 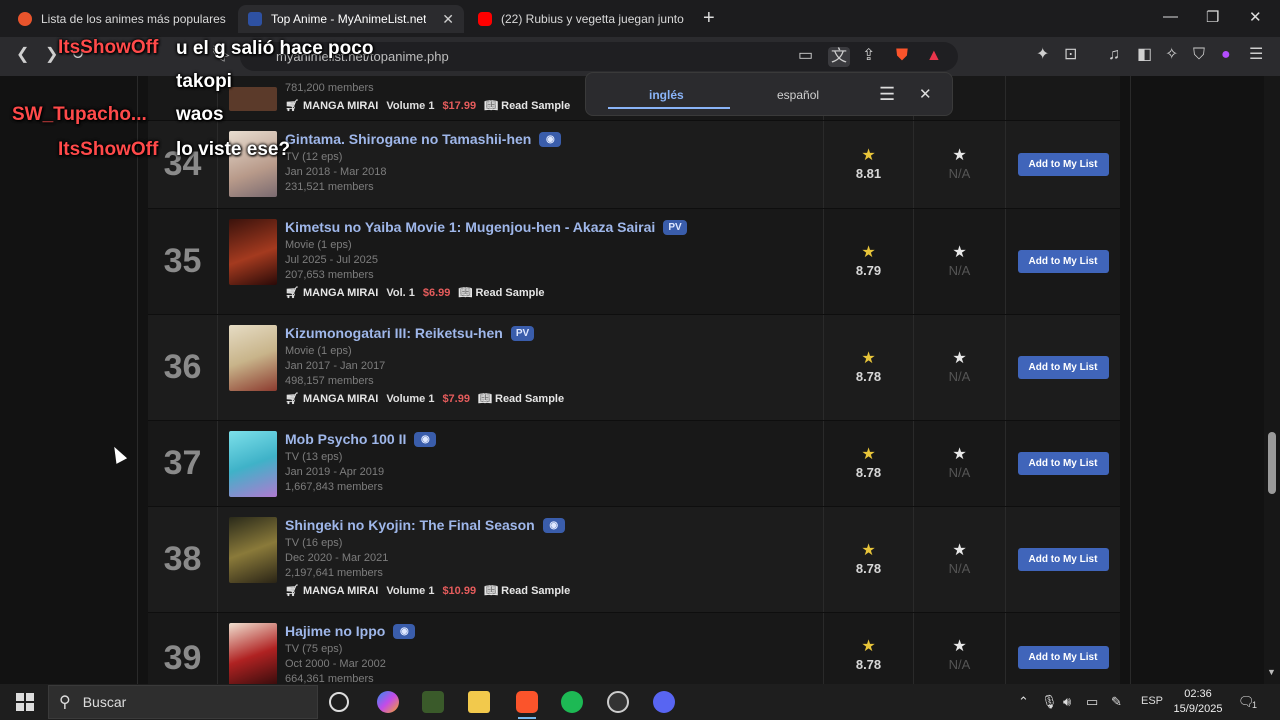 What do you see at coordinates (183, 702) in the screenshot?
I see `taskbar-search-box: ⚲ Buscar` at bounding box center [183, 702].